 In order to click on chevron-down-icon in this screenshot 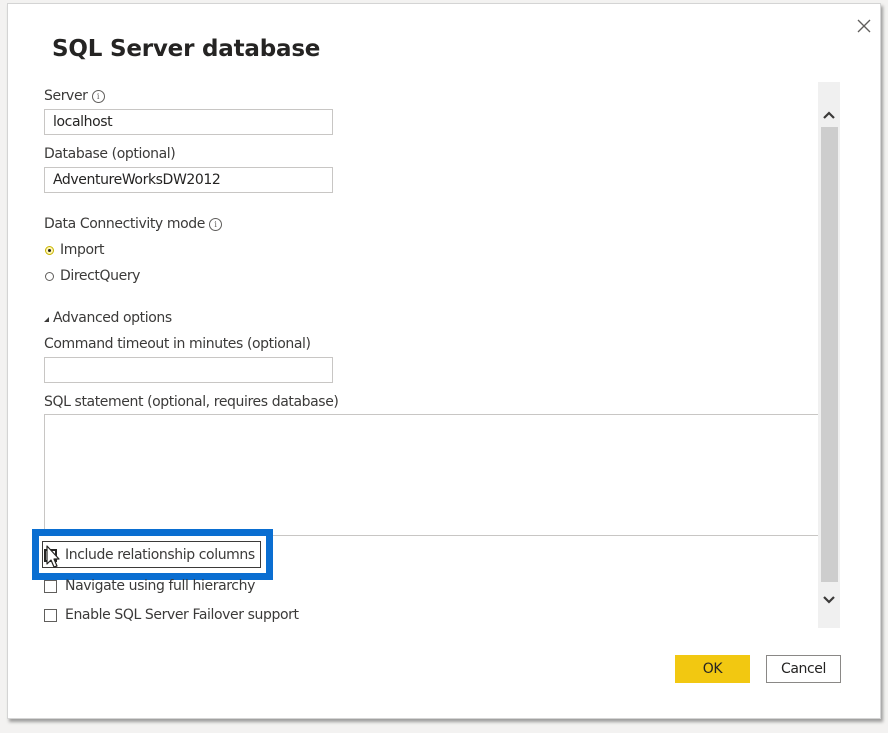, I will do `click(829, 600)`.